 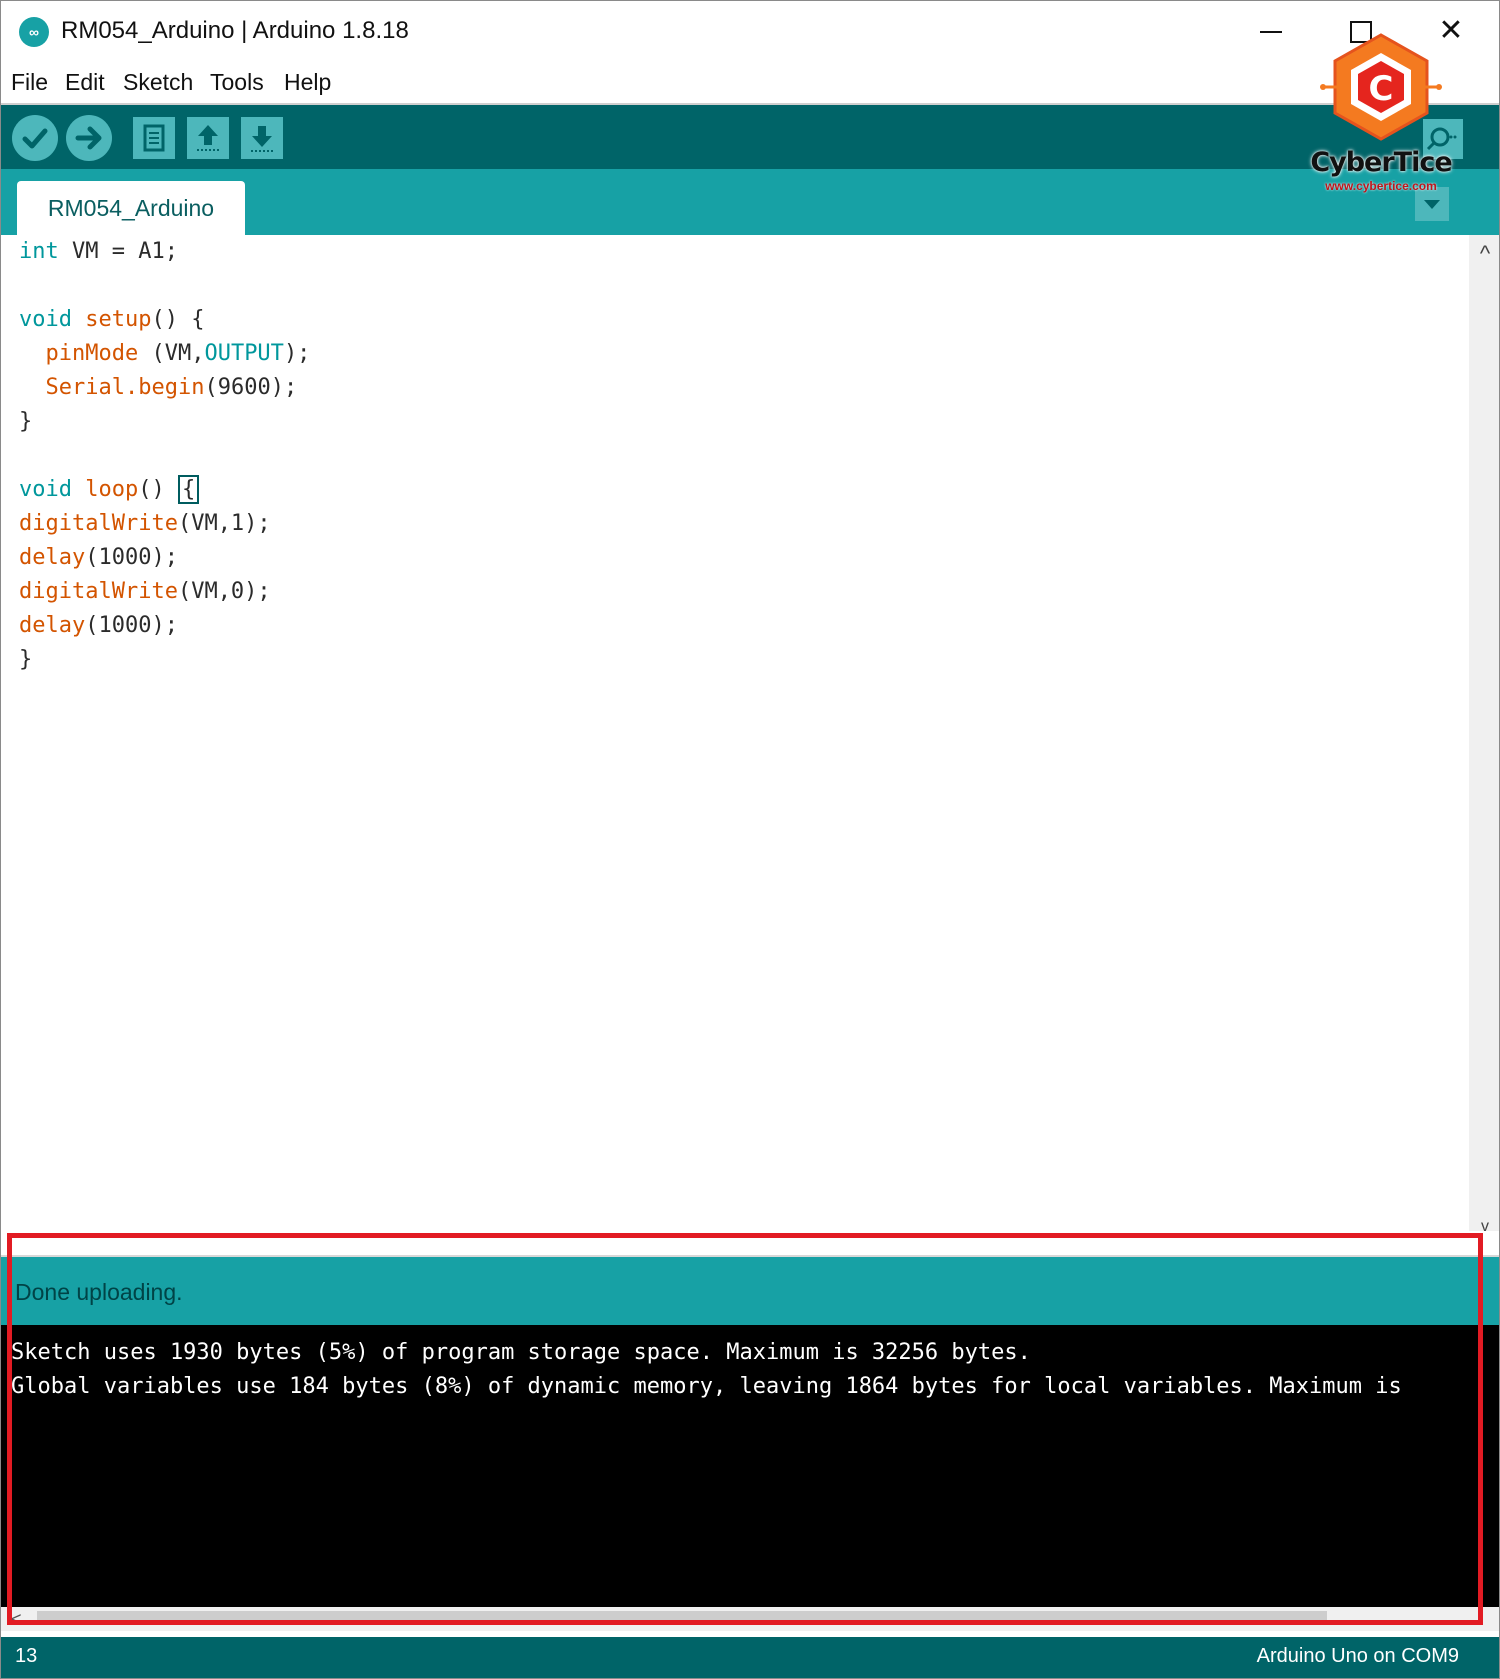 I want to click on menu-help: Help, so click(x=307, y=82).